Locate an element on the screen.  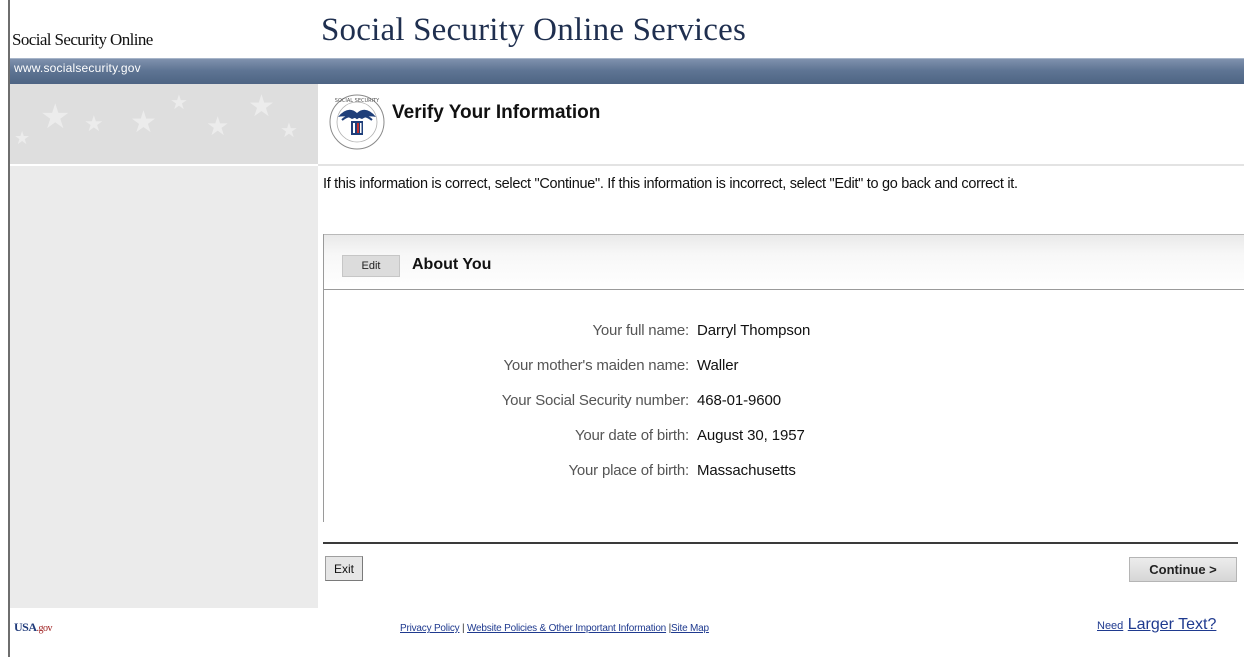
maiden-name-value: Waller is located at coordinates (718, 365).